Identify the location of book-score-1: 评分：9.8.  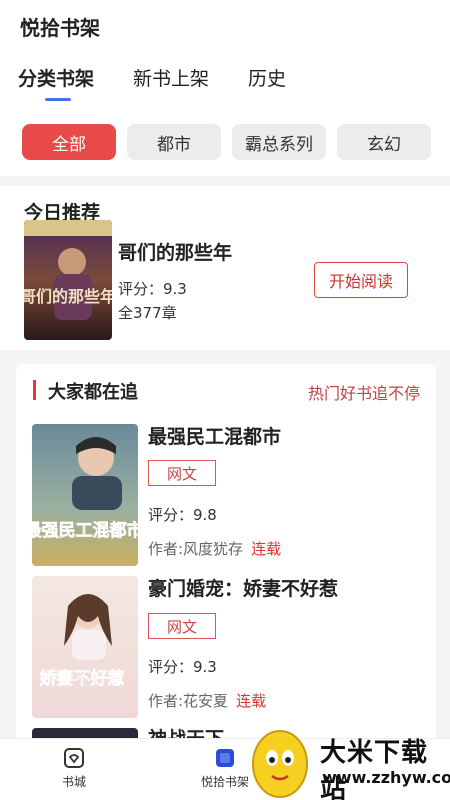
(182, 515).